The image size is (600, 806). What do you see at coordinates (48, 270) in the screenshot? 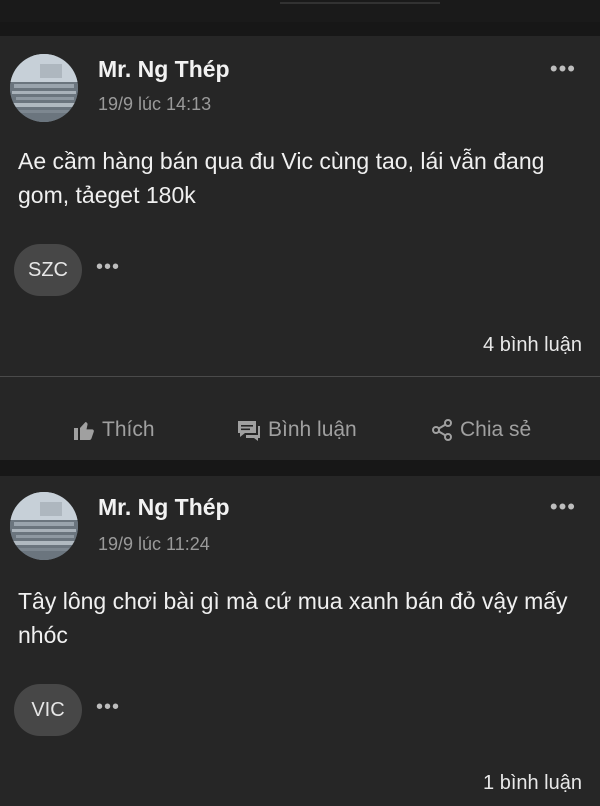
I see `mention-badge: SZC` at bounding box center [48, 270].